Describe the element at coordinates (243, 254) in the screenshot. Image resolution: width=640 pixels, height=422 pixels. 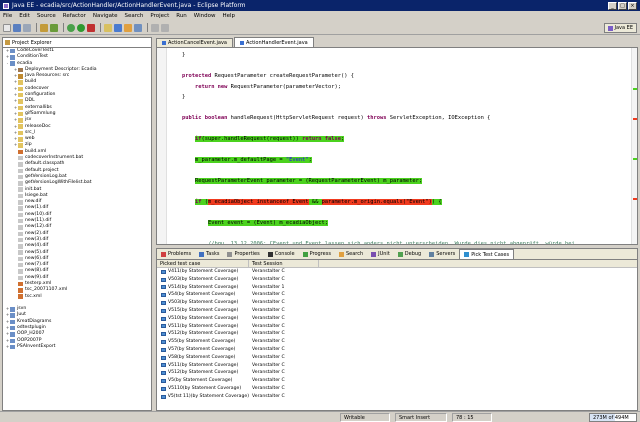
I see `tab-properties: Properties` at that location.